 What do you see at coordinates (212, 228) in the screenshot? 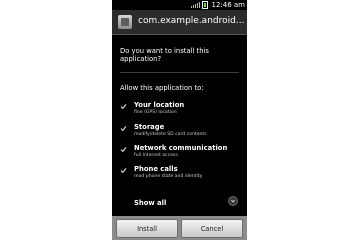
I see `cancel-button: Cancel` at bounding box center [212, 228].